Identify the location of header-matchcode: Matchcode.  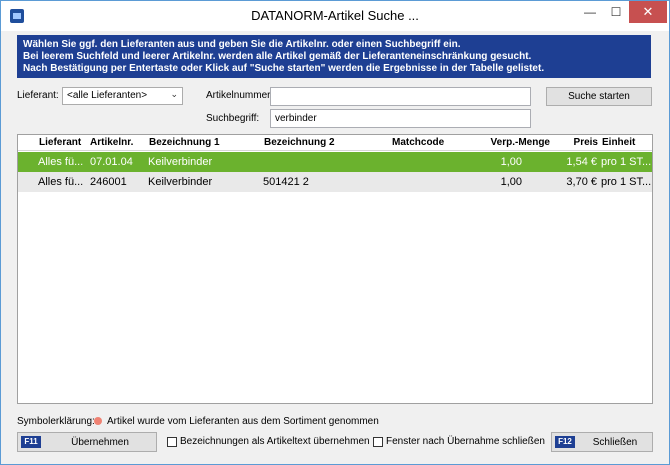
(418, 142).